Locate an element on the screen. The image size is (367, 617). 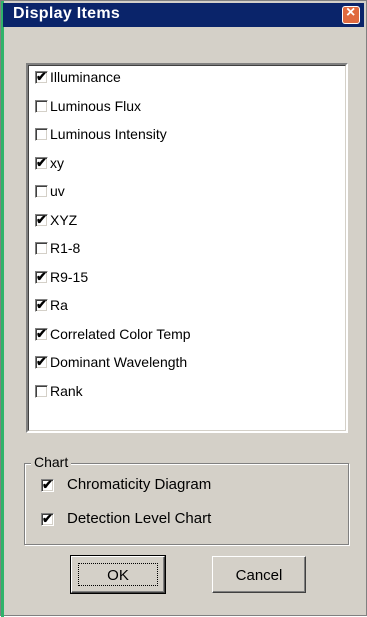
list-item-label: Rank is located at coordinates (66, 391).